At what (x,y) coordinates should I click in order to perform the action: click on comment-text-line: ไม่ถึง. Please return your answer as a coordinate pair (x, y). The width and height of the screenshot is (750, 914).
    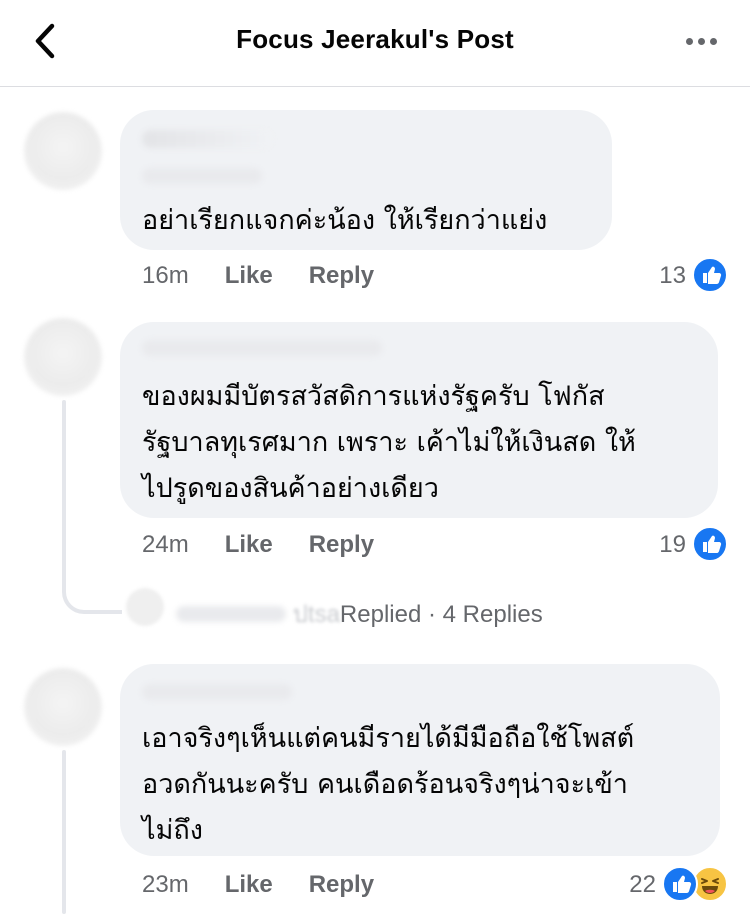
    Looking at the image, I should click on (172, 830).